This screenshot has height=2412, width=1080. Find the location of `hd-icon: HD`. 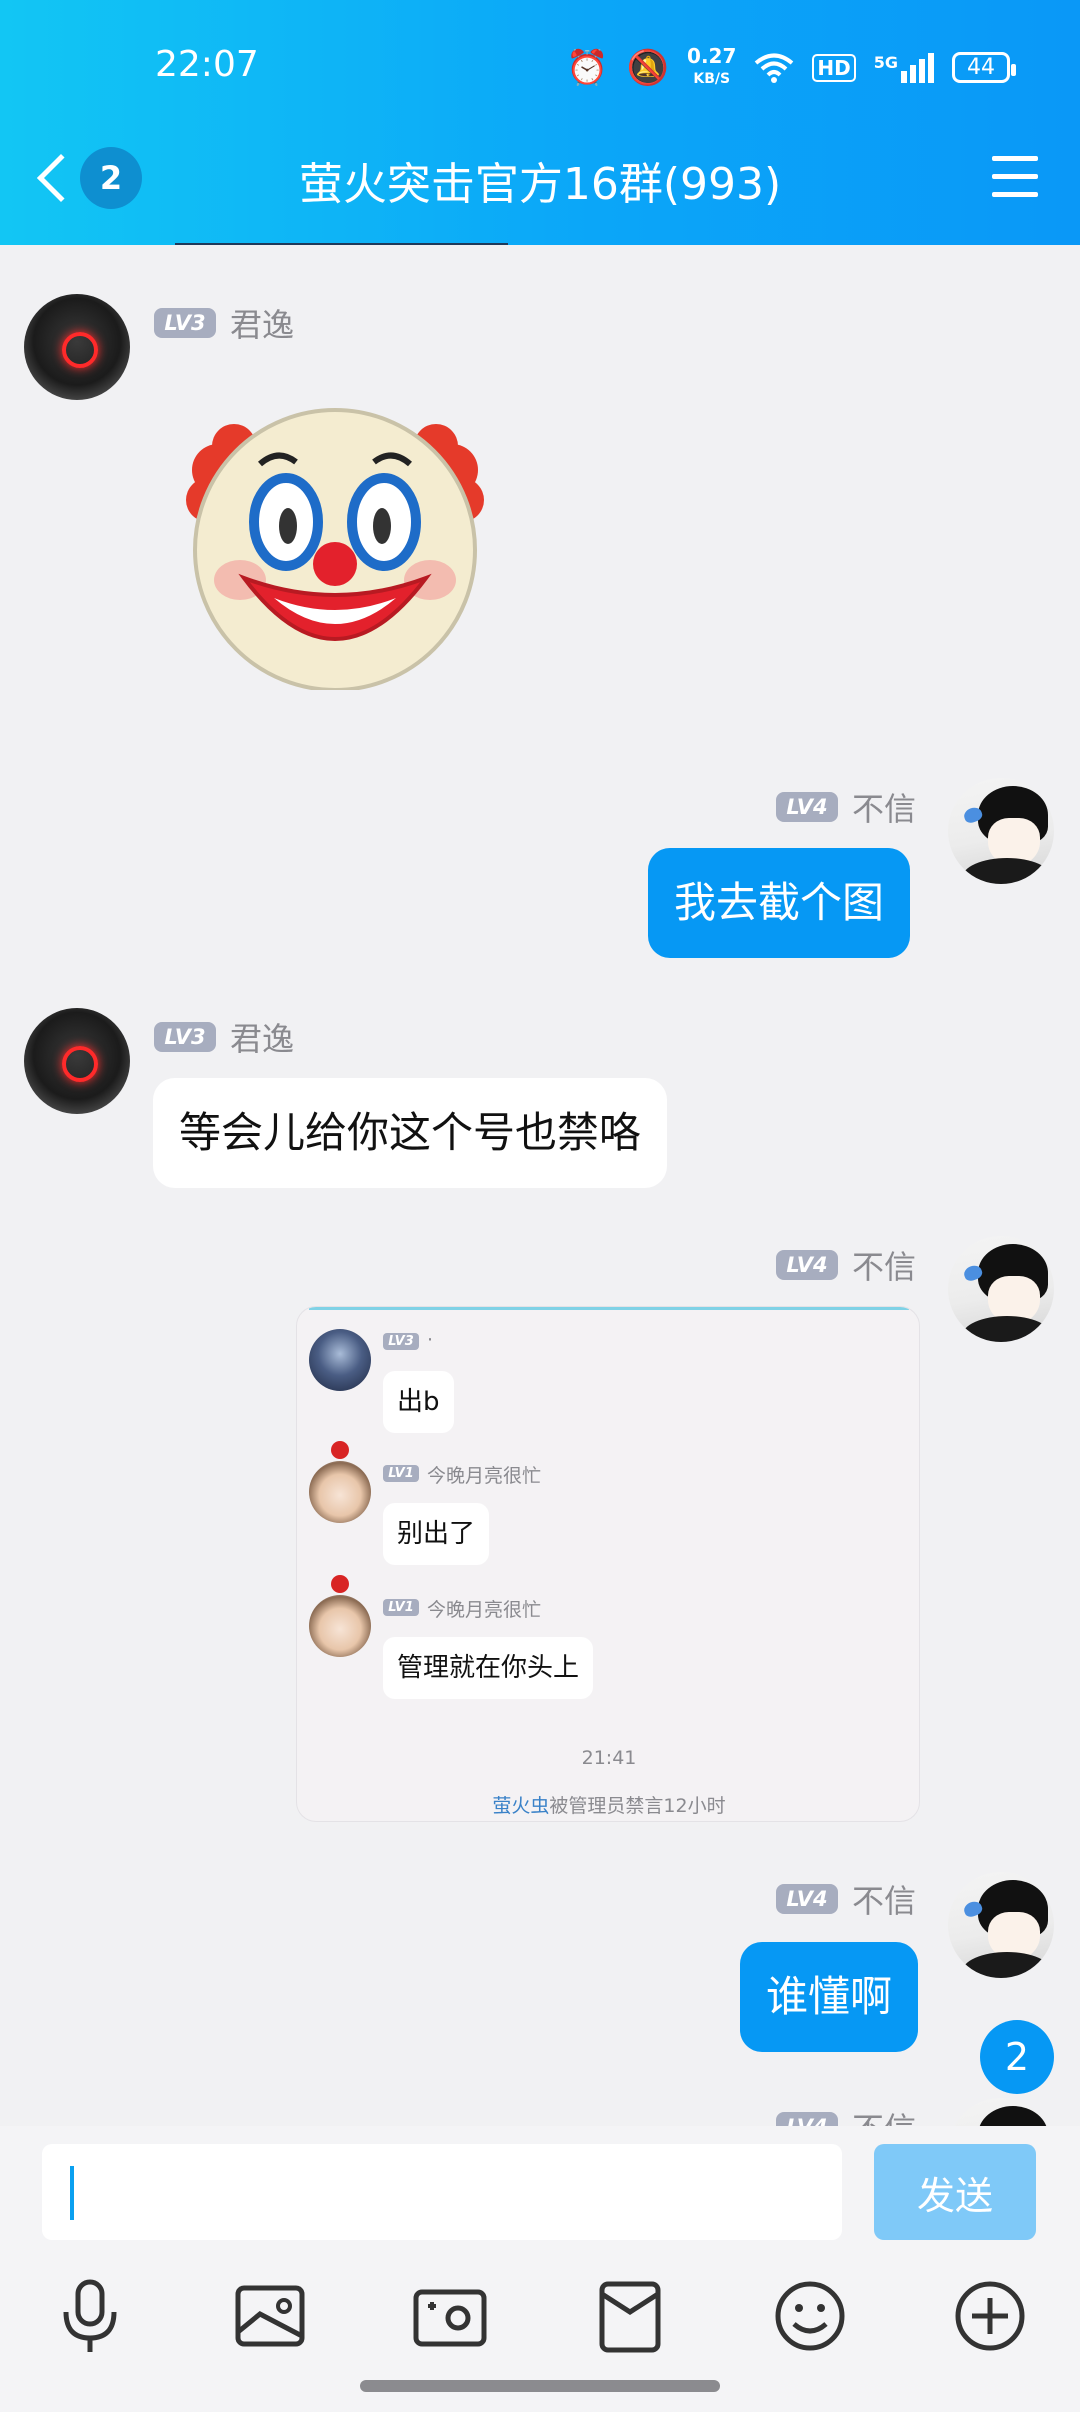

hd-icon: HD is located at coordinates (834, 67).